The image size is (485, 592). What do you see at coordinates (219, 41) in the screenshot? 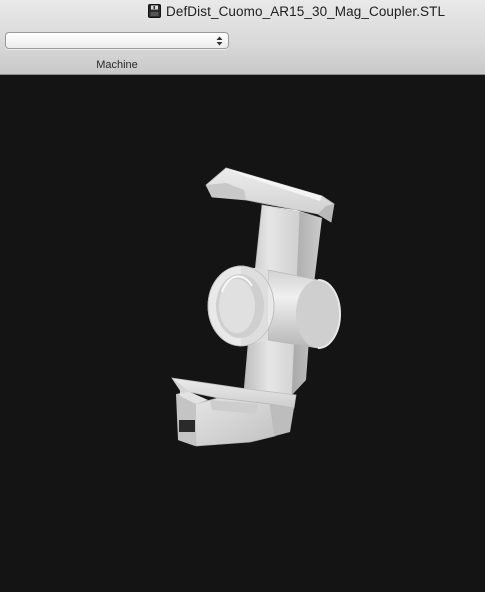
I see `select-arrows-icon` at bounding box center [219, 41].